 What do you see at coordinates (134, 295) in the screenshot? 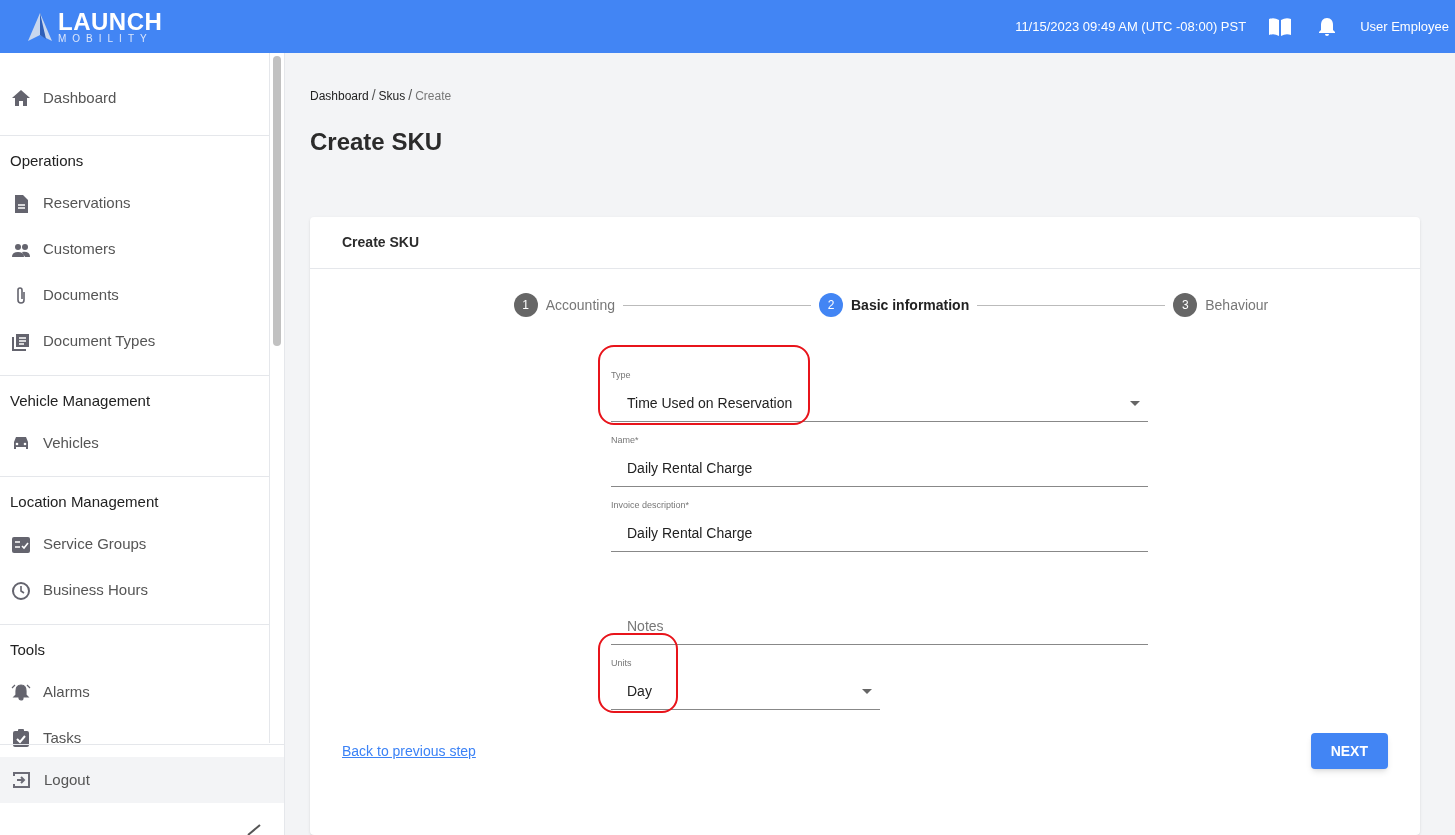
I see `sidebar-item: Documents` at bounding box center [134, 295].